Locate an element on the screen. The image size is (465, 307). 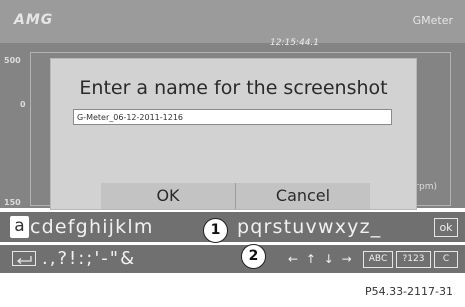
letter-keys-right-text: pqrstuvwxyz is located at coordinates (304, 227).